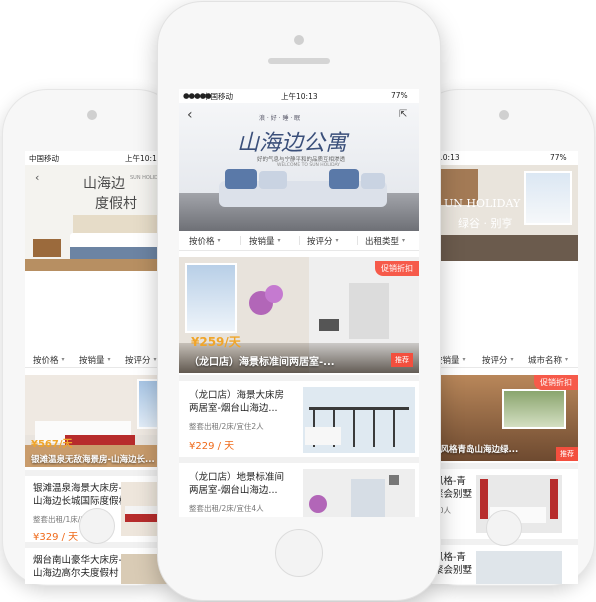 This screenshot has height=602, width=596. What do you see at coordinates (97, 218) in the screenshot?
I see `hero-banner: 山海边 度假村 SUN HOLIDAY ‹` at bounding box center [97, 218].